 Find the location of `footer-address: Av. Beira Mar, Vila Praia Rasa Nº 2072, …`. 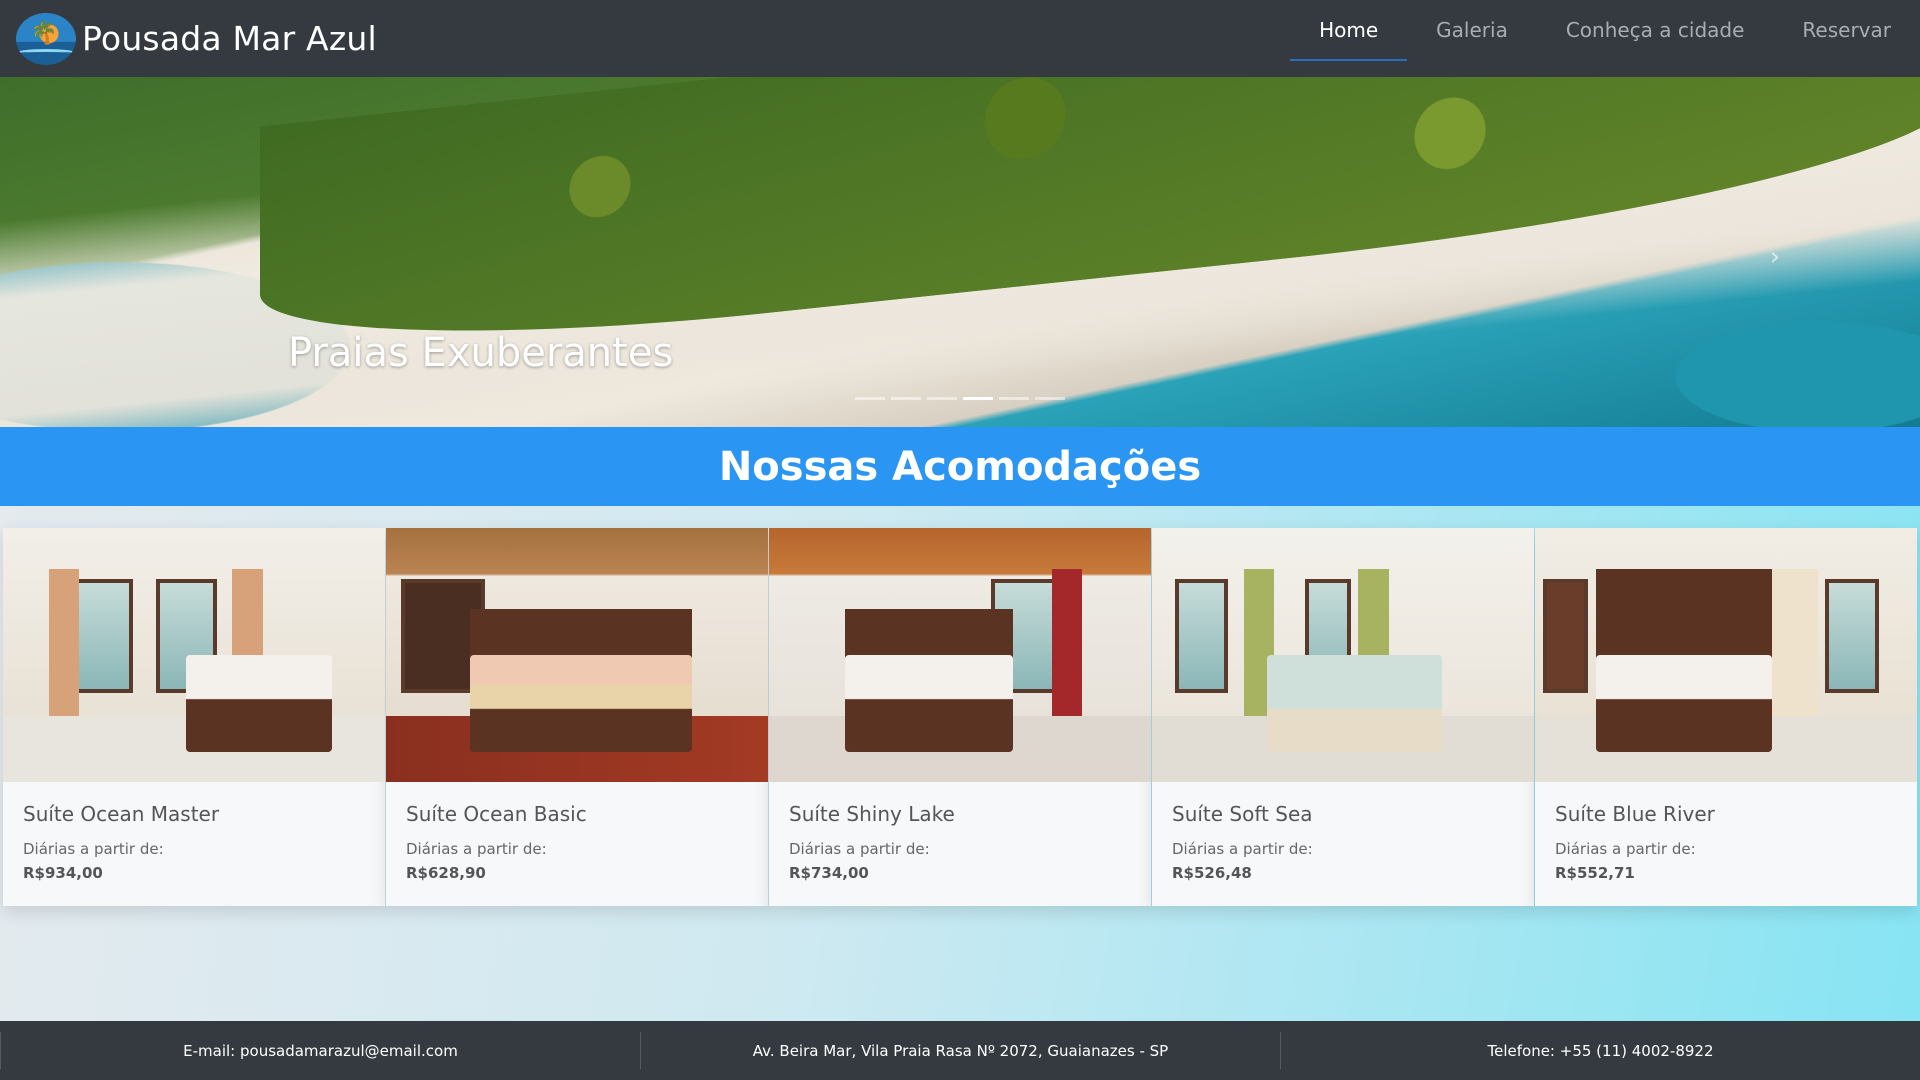

footer-address: Av. Beira Mar, Vila Praia Rasa Nº 2072, … is located at coordinates (960, 1050).